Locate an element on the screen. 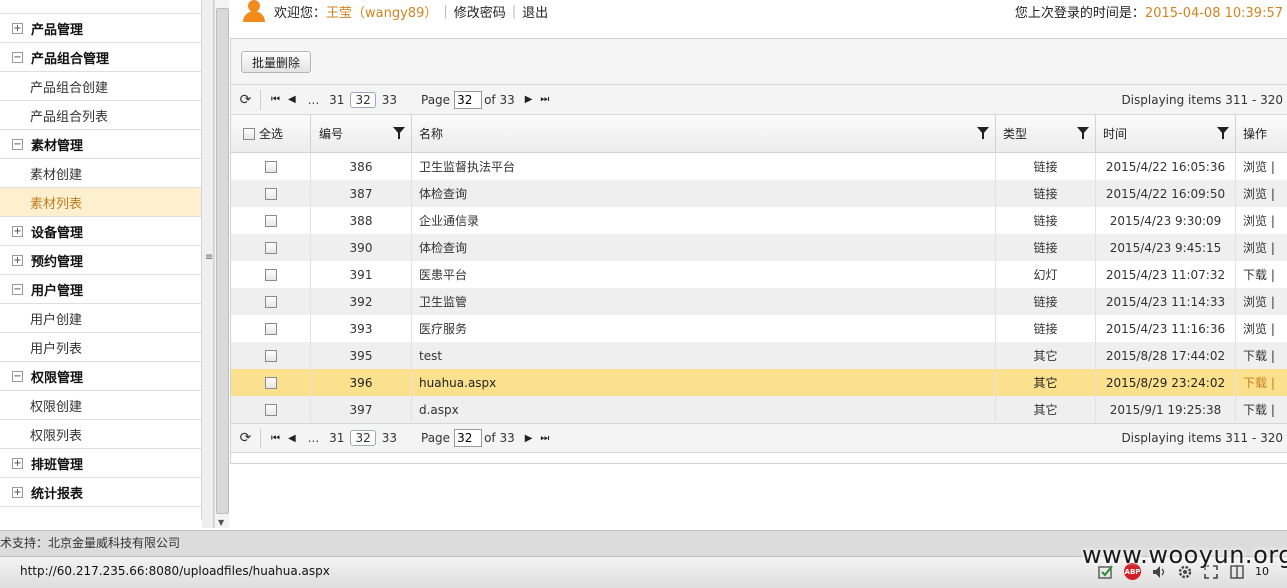  table-row: 397 d.aspx 其它 2015/9/1 19:25:38 下载 | is located at coordinates (759, 409).